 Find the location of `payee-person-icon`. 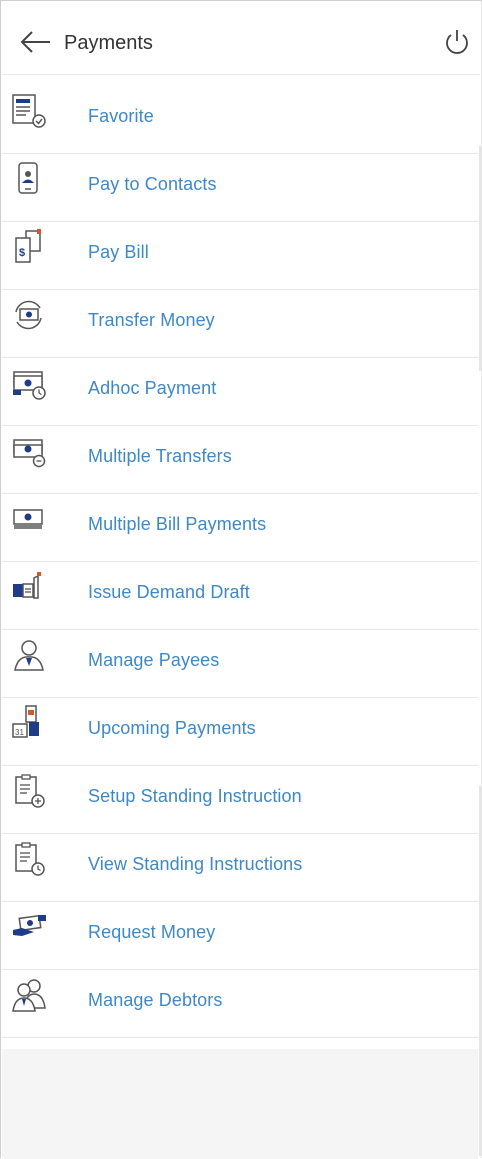

payee-person-icon is located at coordinates (29, 655).